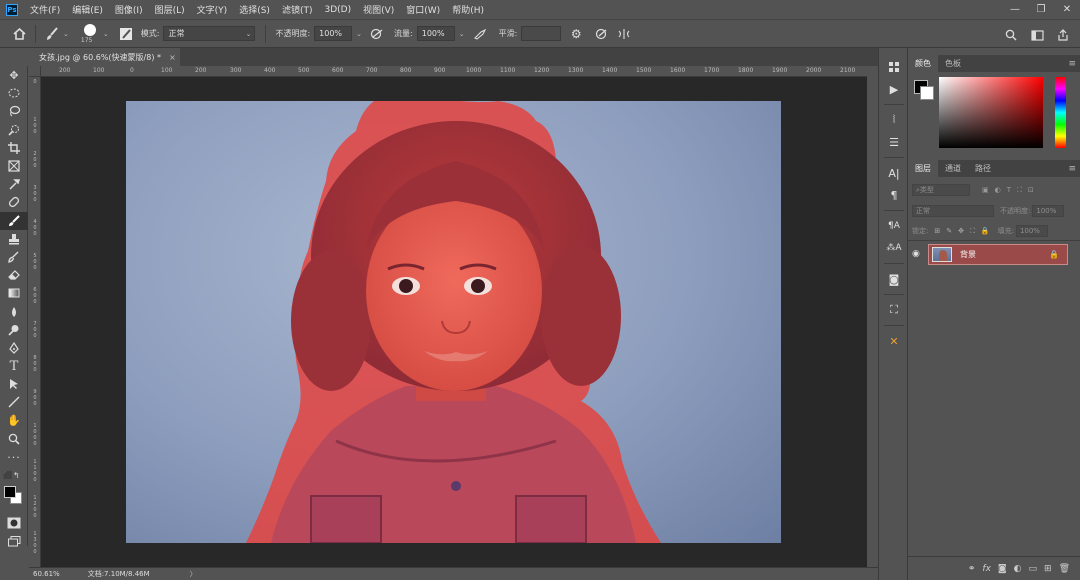 This screenshot has width=1080, height=580. I want to click on workspace-layout-icon, so click(1037, 35).